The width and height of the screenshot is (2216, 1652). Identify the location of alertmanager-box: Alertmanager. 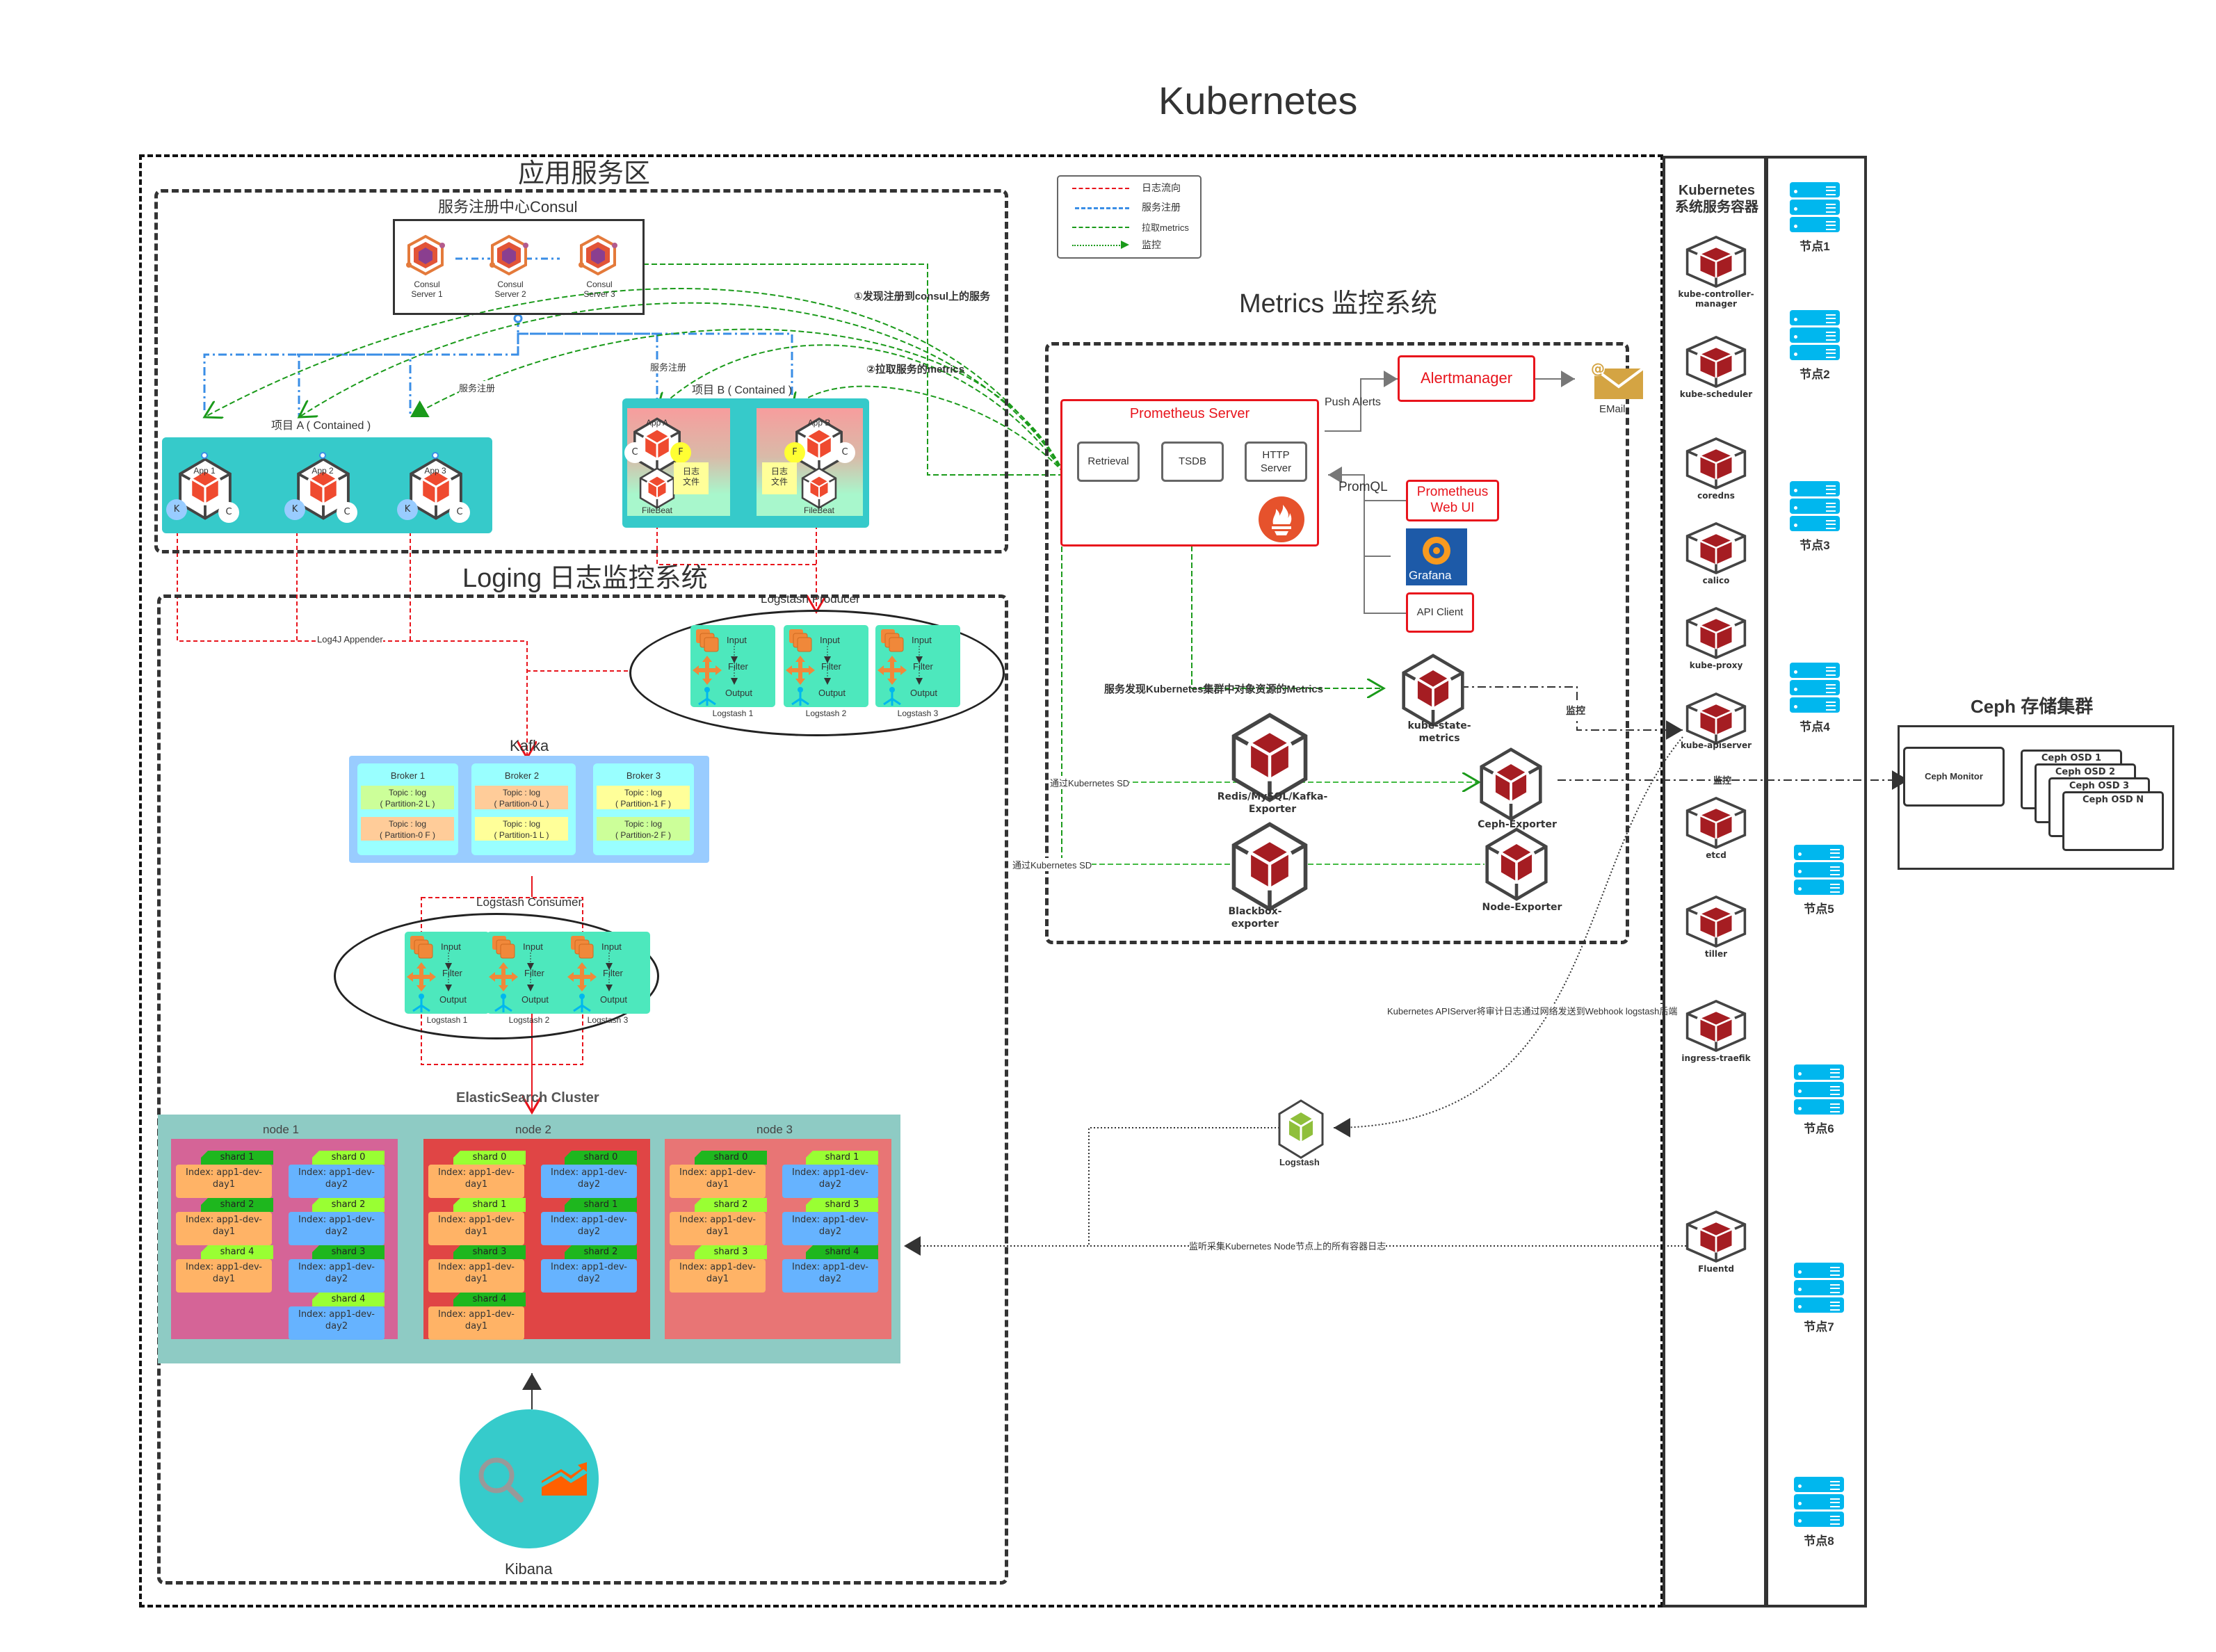
(1466, 378).